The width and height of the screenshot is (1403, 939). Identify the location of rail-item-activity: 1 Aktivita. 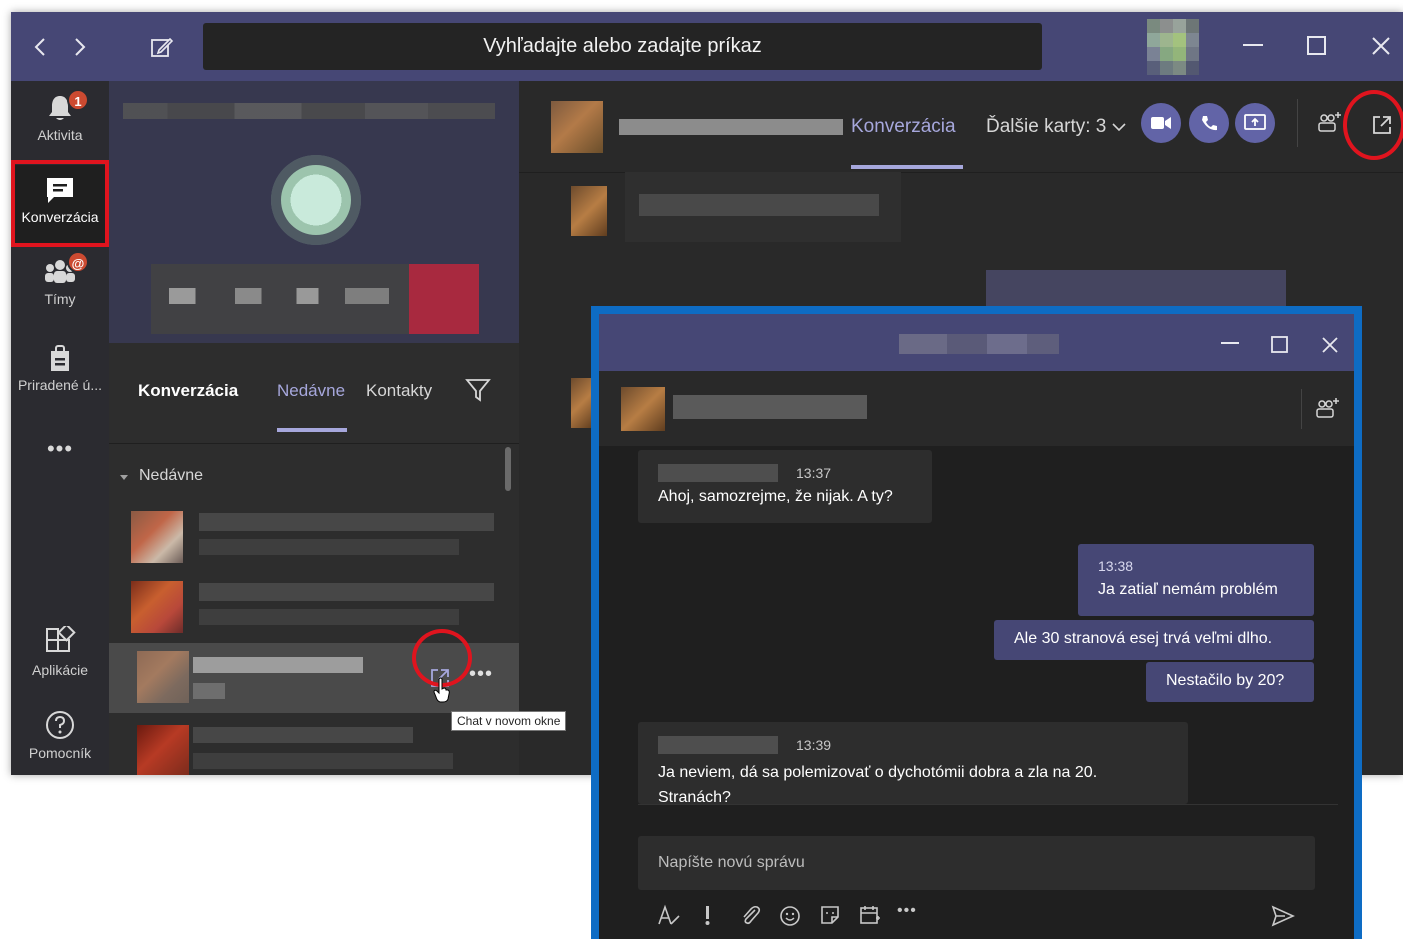
(60, 116).